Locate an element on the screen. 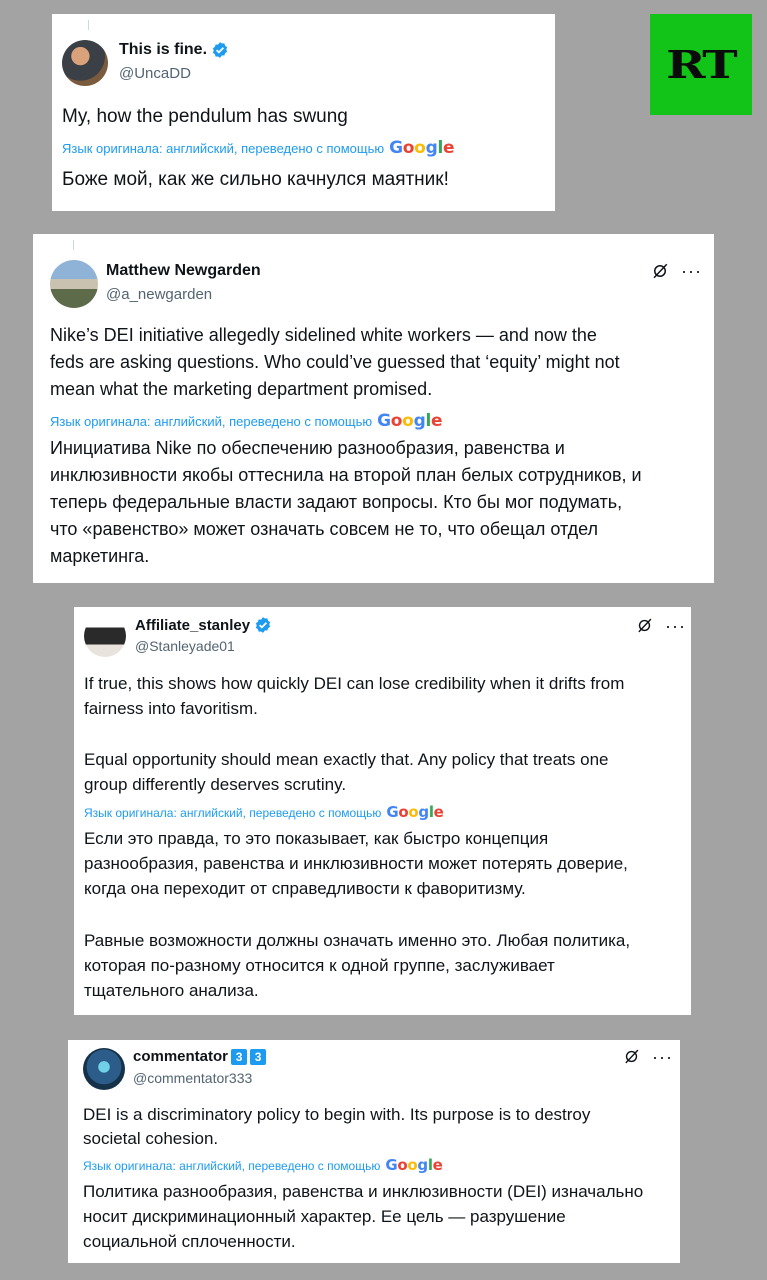 This screenshot has height=1280, width=767. author-name: This is fine. is located at coordinates (174, 50).